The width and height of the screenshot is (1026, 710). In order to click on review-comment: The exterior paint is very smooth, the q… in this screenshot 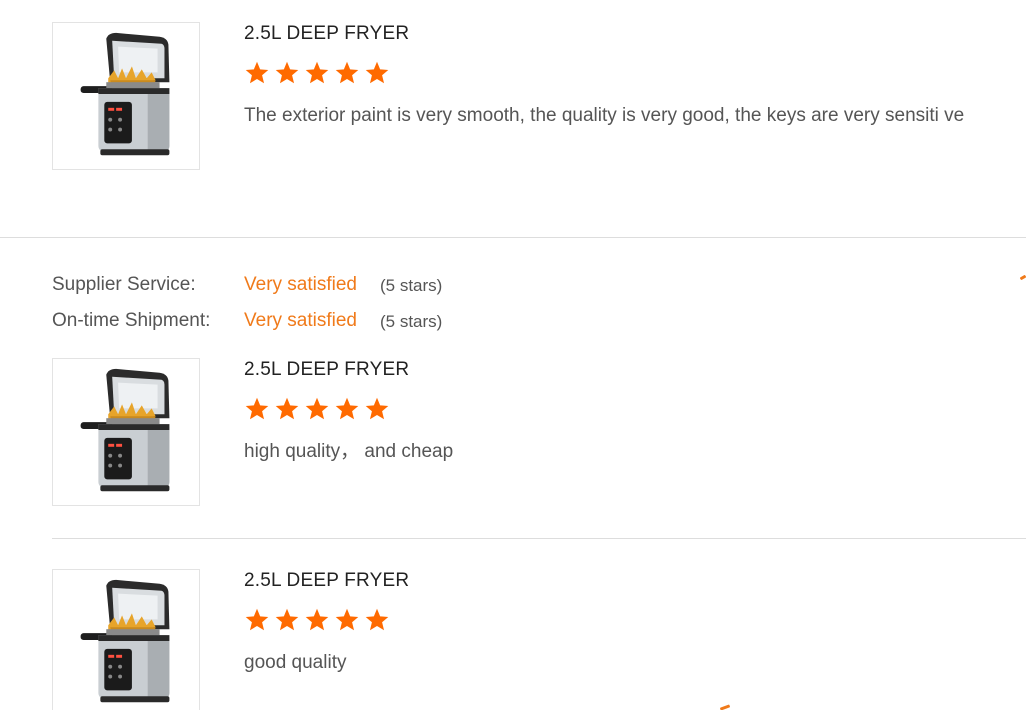, I will do `click(604, 115)`.